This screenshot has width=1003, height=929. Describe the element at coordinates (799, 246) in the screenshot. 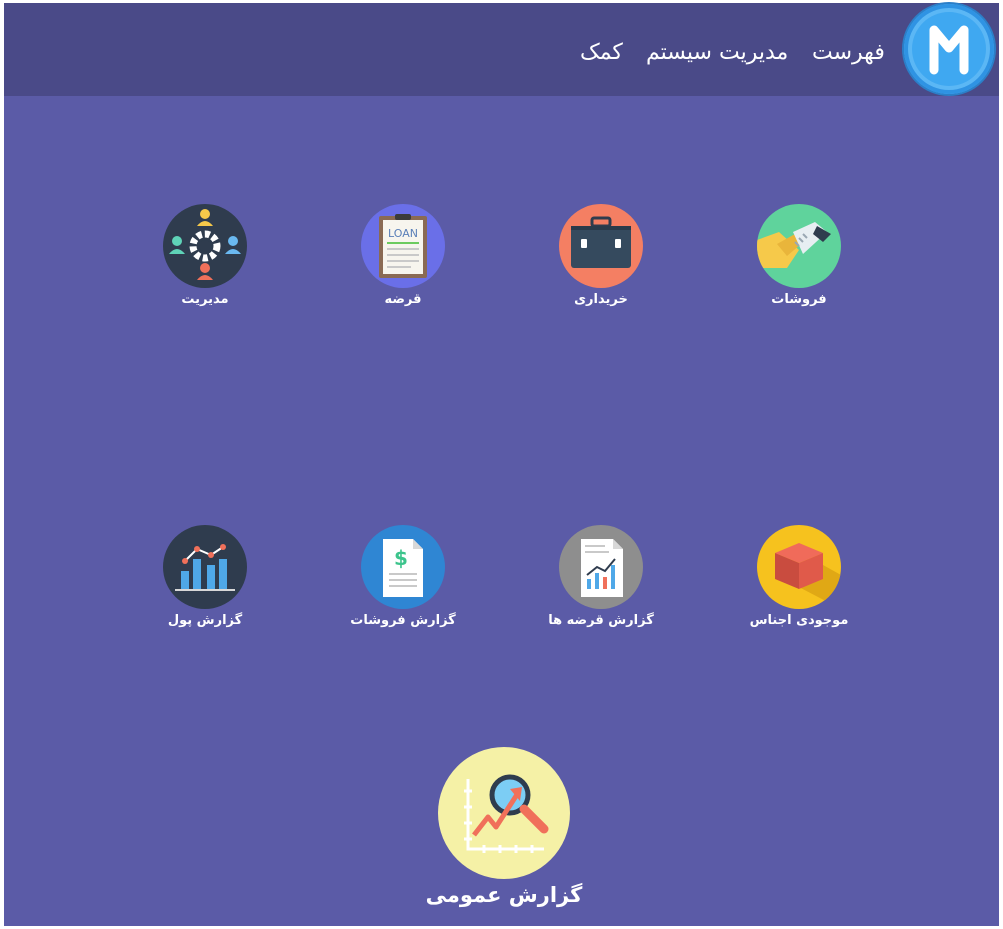

I see `handshake-icon` at that location.